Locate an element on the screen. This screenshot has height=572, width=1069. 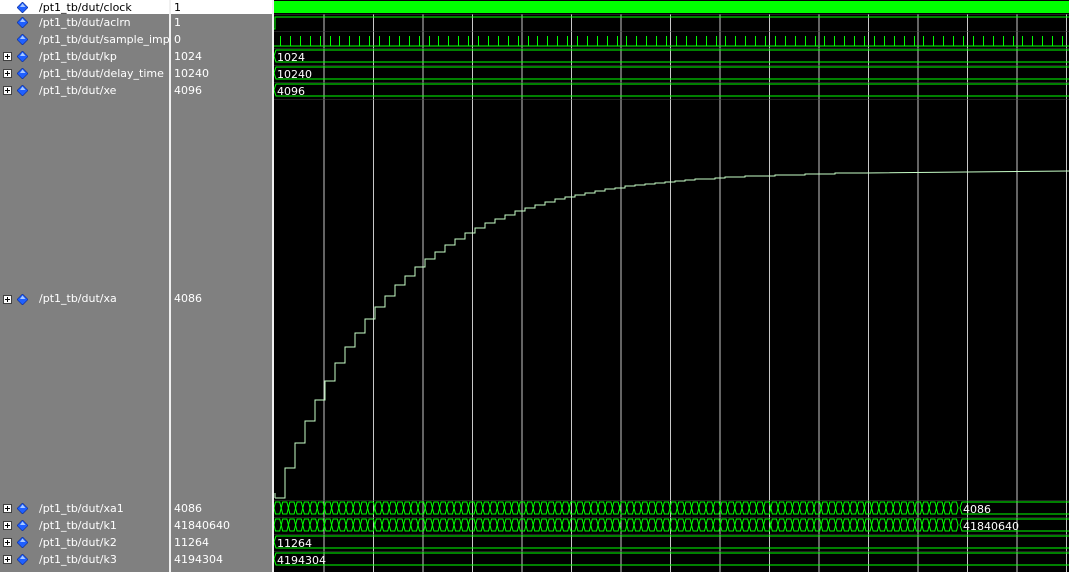
signal-name: /pt1_tb/dut/xa1 is located at coordinates (81, 508).